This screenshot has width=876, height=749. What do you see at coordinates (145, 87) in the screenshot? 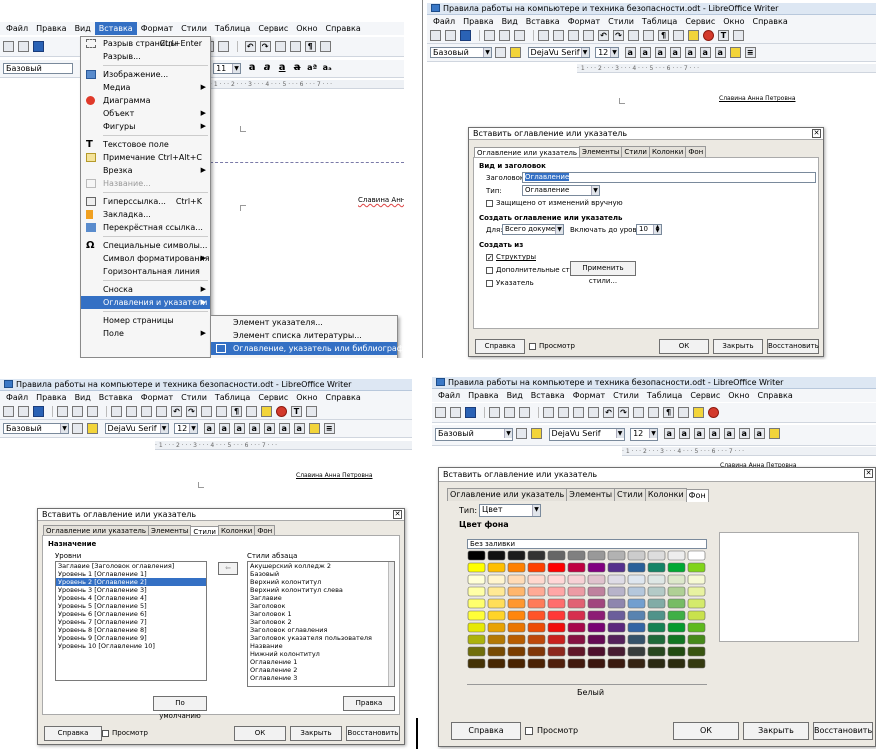
I see `menu-item-media: Медиа ▶` at bounding box center [145, 87].